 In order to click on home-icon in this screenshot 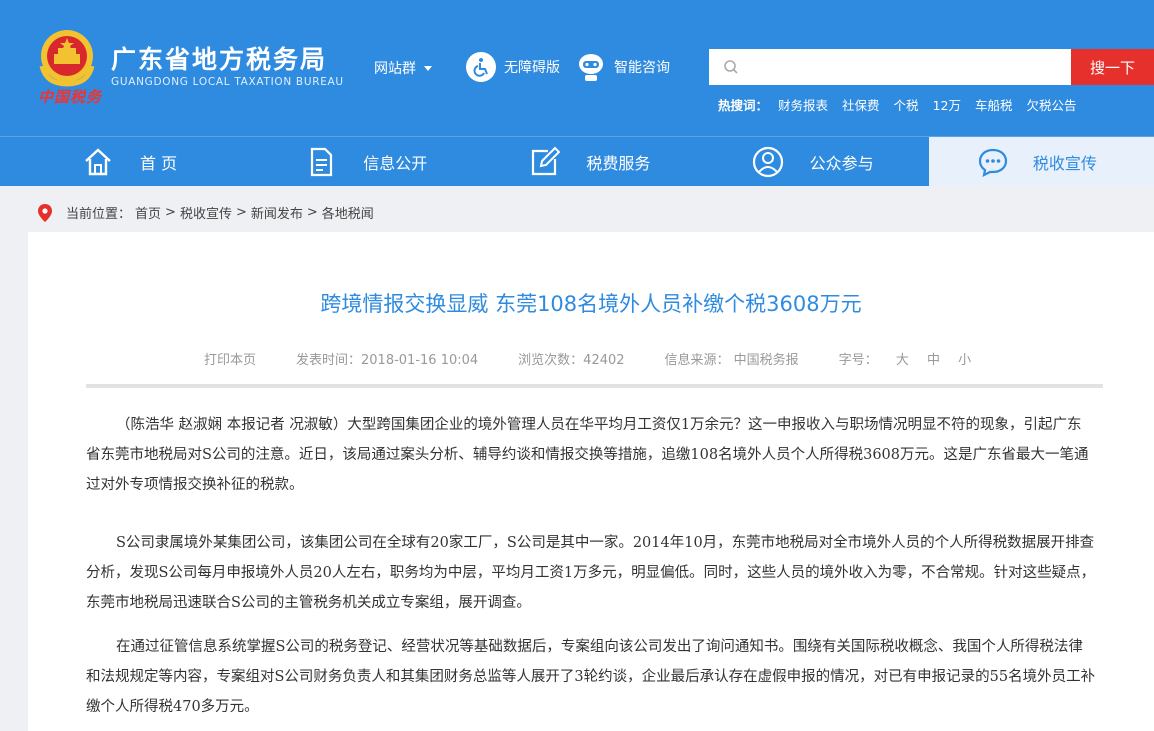, I will do `click(98, 161)`.